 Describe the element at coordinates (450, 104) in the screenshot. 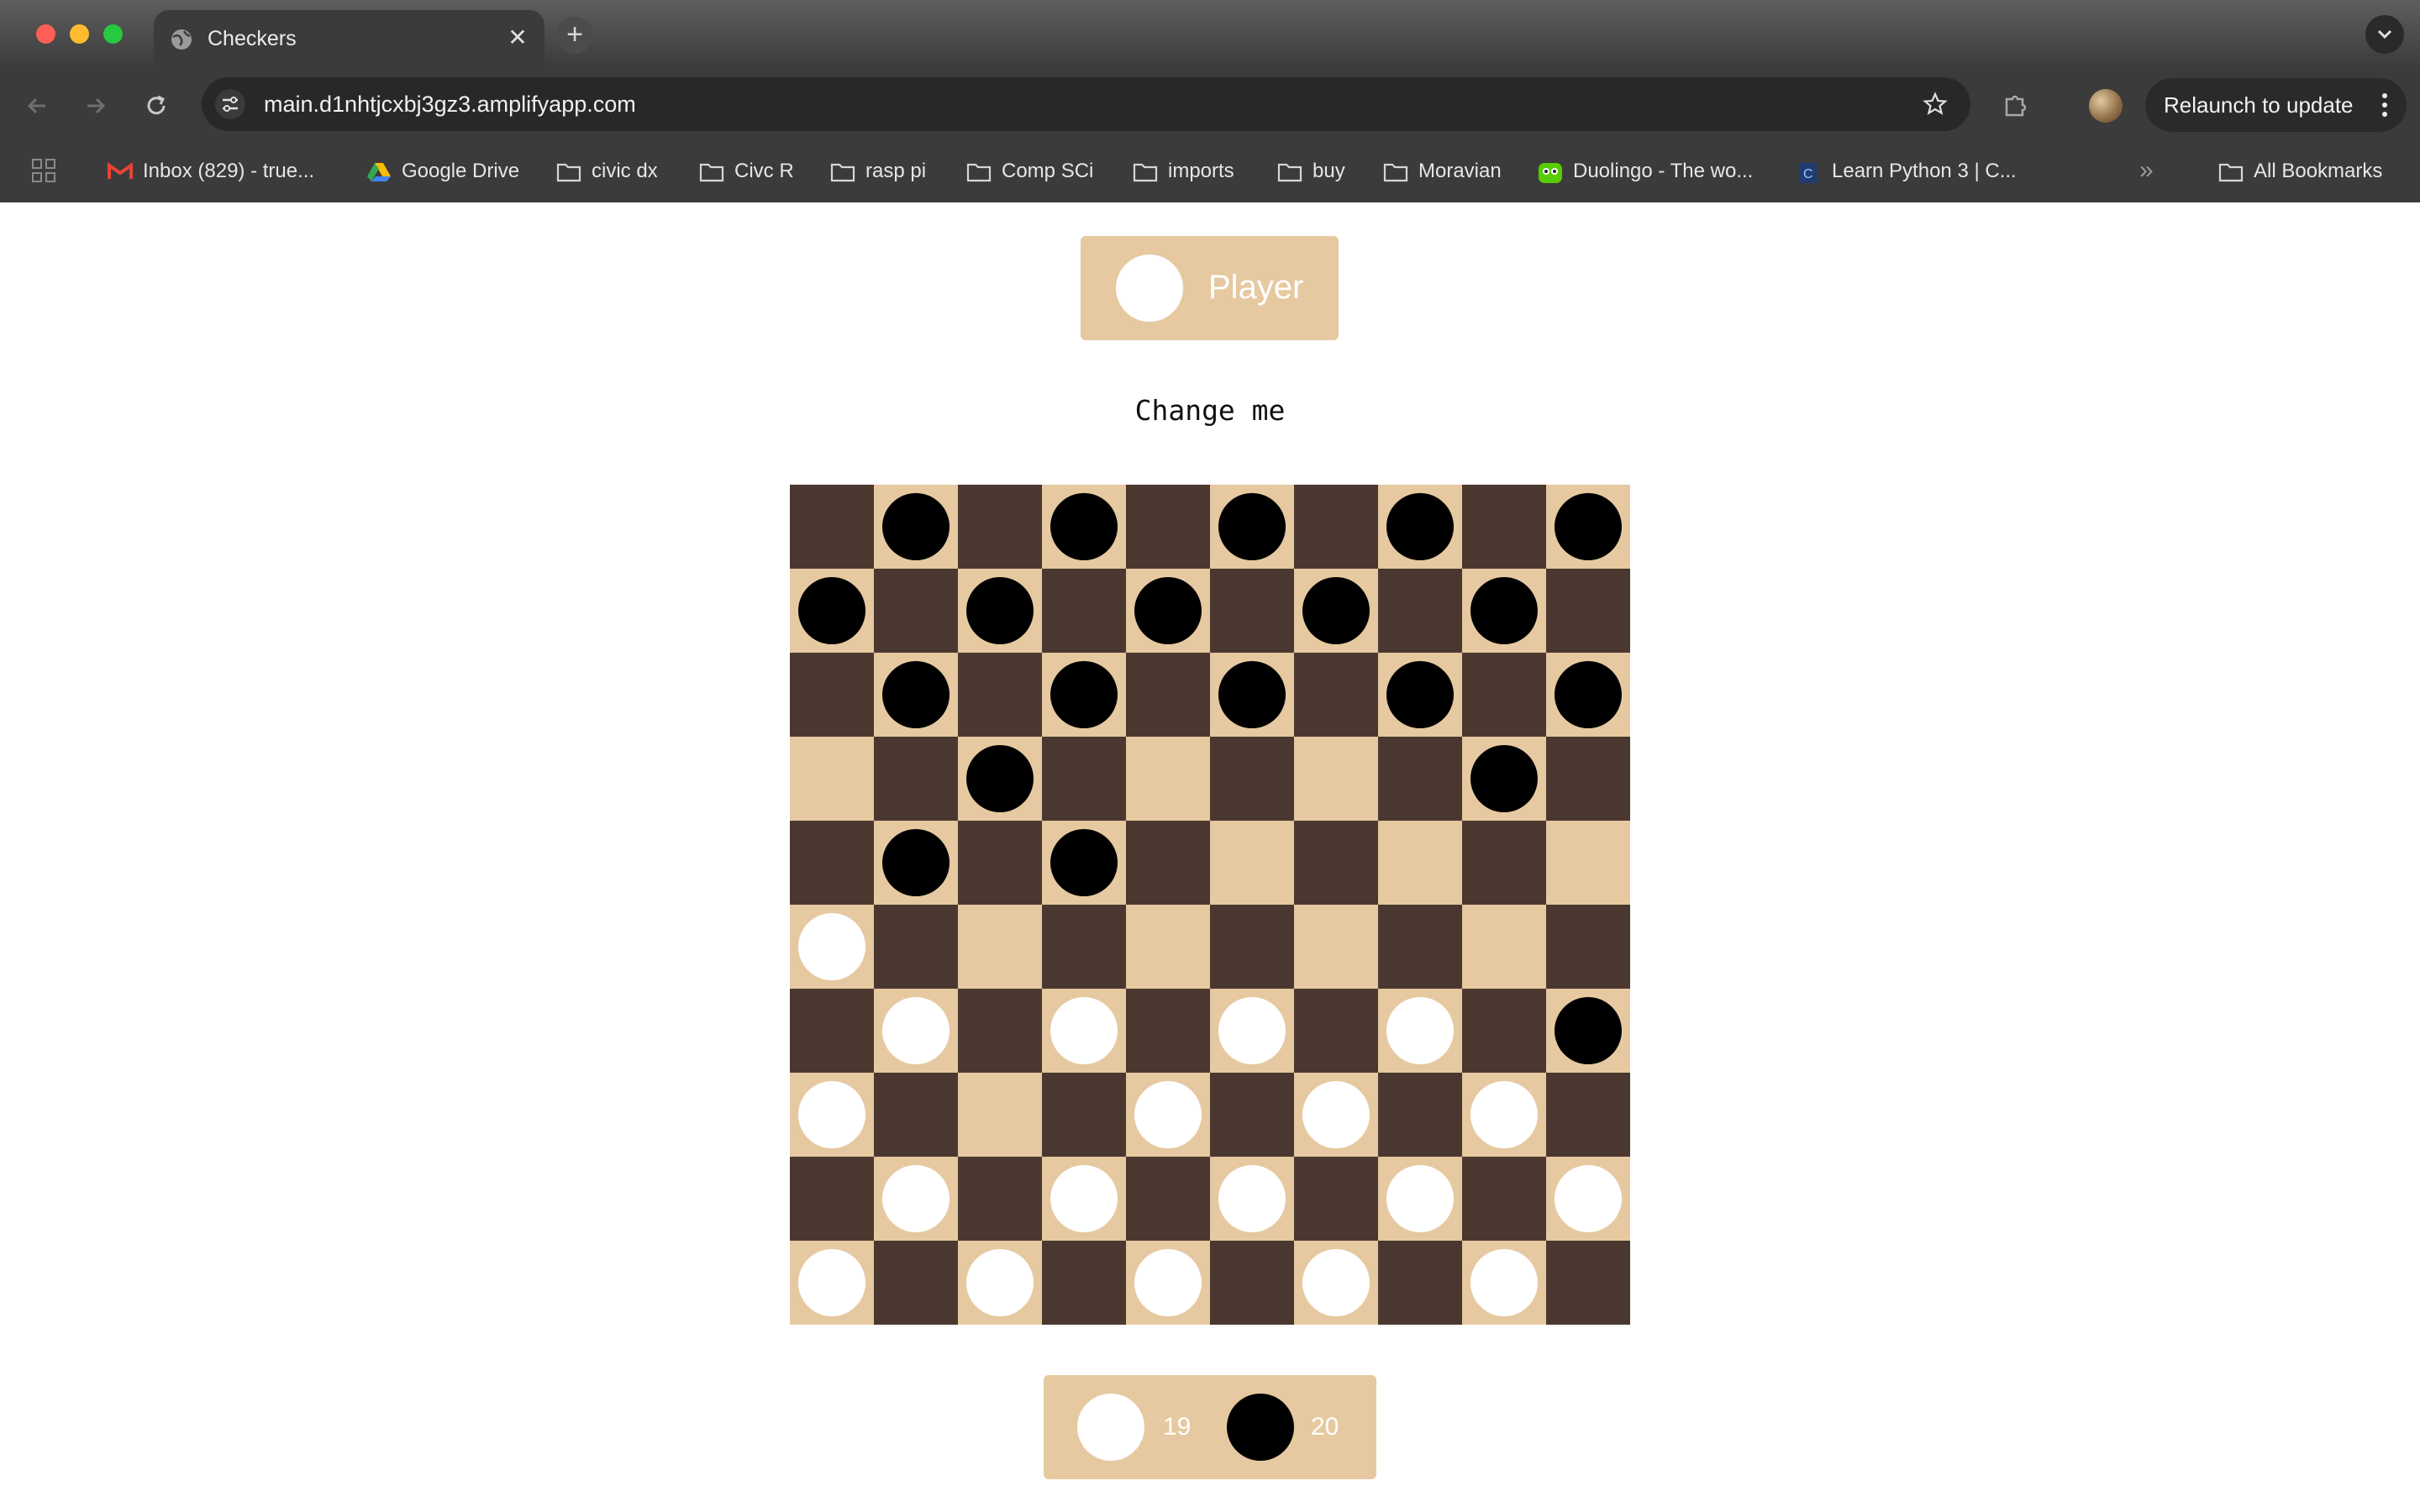

I see `url-text: main.d1nhtjcxbj3gz3.amplifyapp.com` at that location.